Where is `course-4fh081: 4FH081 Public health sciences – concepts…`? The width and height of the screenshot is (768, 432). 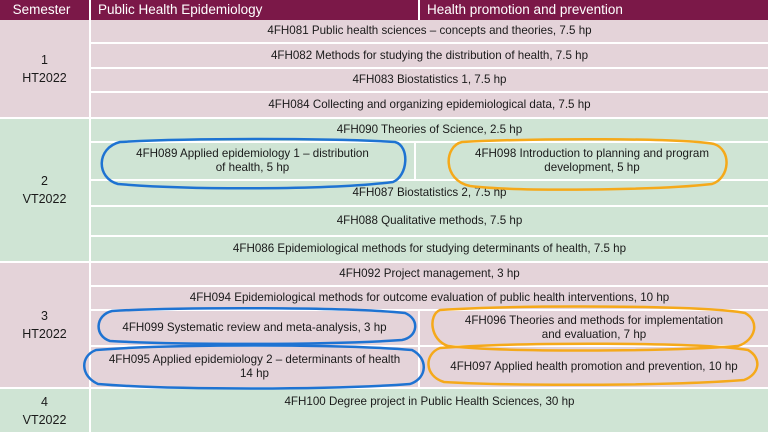 course-4fh081: 4FH081 Public health sciences – concepts… is located at coordinates (429, 31).